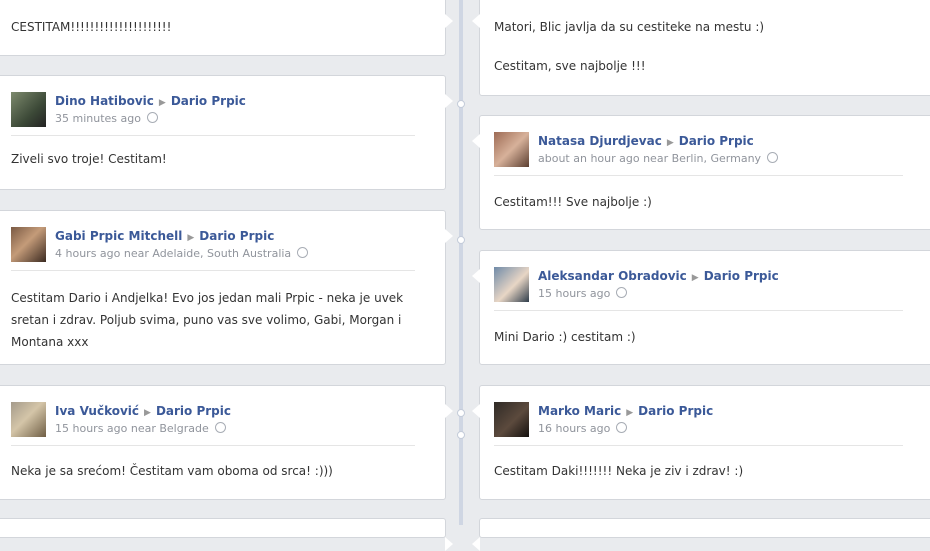 This screenshot has height=551, width=930. What do you see at coordinates (89, 159) in the screenshot?
I see `post-message: Ziveli svo troje! Cestitam!` at bounding box center [89, 159].